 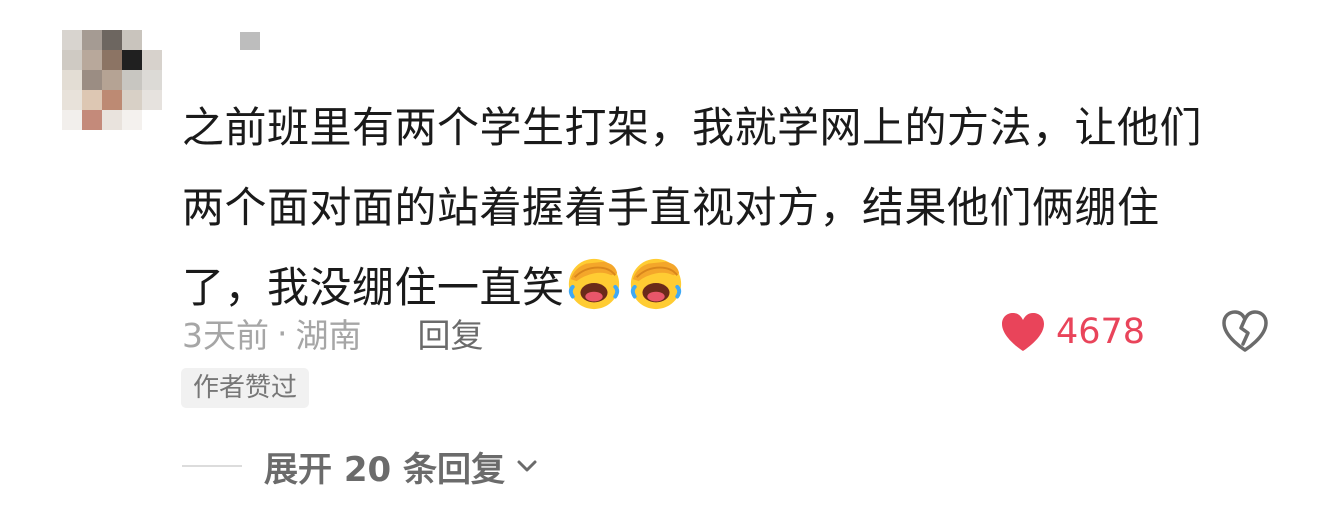 I want to click on expand-replies-label: 展开 20 条回复, so click(x=384, y=469).